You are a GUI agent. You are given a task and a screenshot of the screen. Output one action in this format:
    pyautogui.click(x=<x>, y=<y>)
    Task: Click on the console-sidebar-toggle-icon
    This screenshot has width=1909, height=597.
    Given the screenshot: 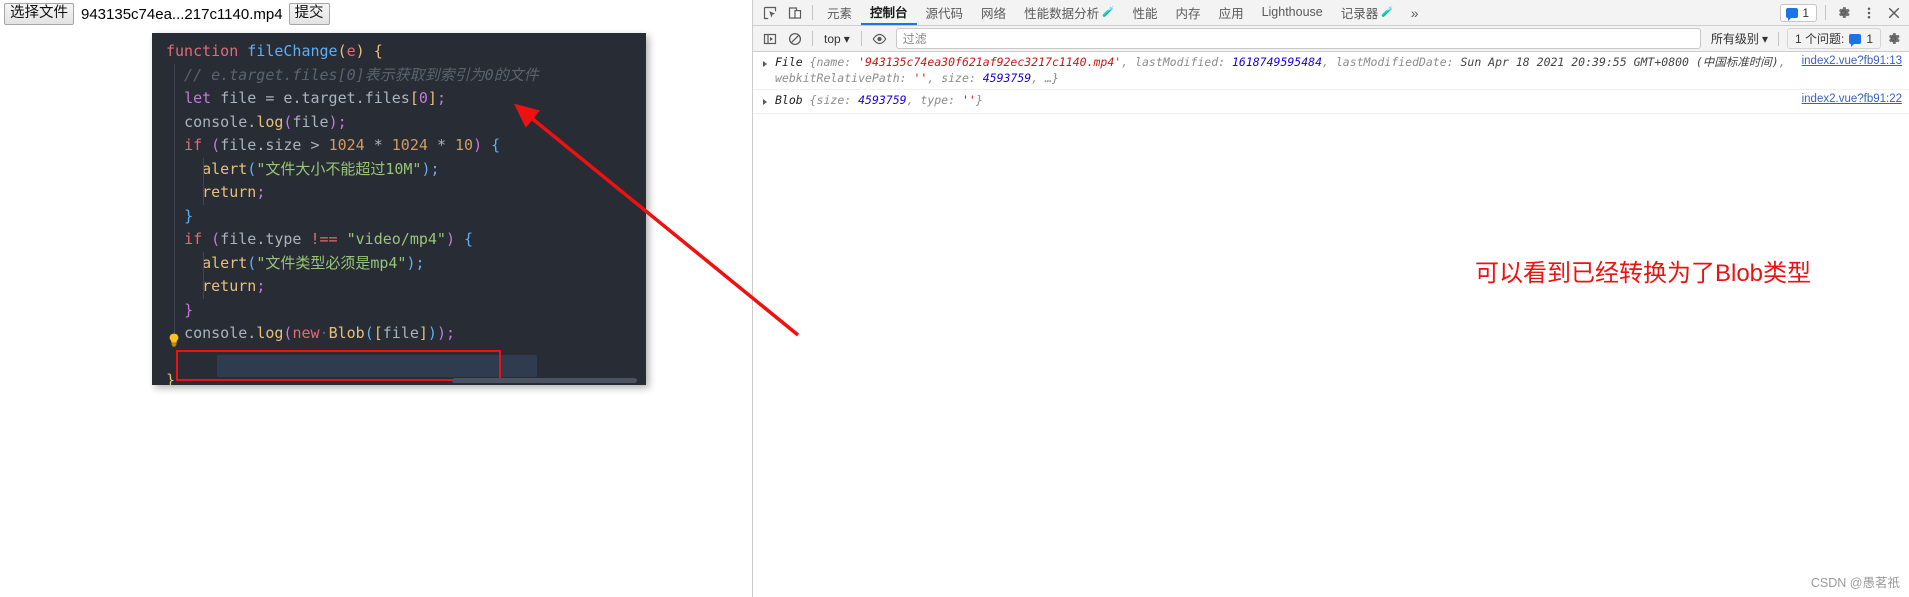 What is the action you would take?
    pyautogui.click(x=769, y=39)
    